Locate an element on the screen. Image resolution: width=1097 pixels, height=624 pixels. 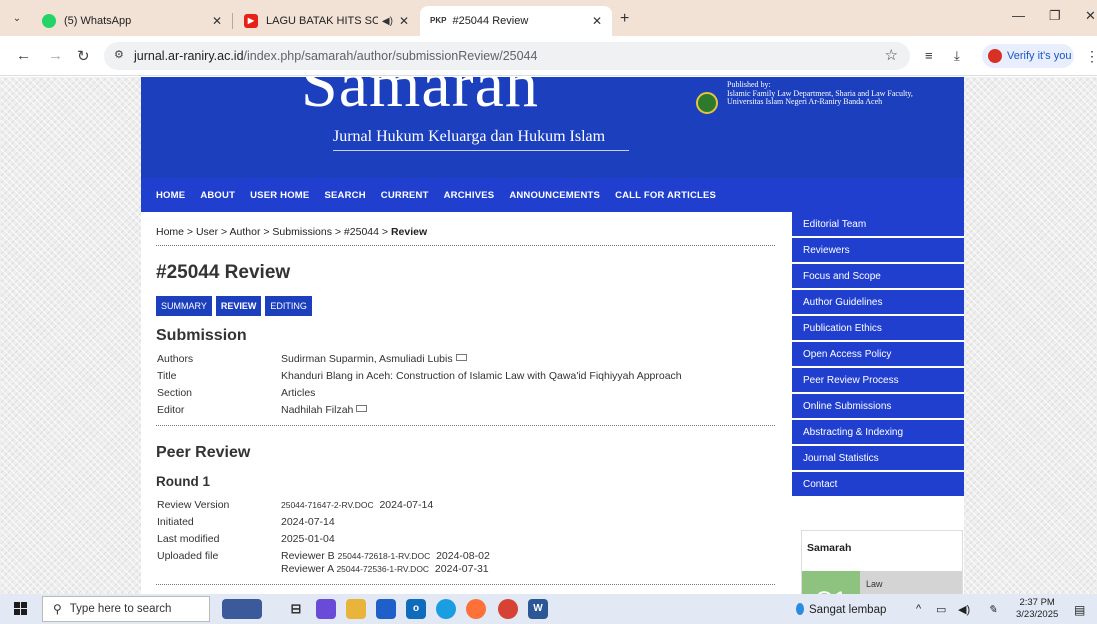
word-icon: W is located at coordinates (538, 609).